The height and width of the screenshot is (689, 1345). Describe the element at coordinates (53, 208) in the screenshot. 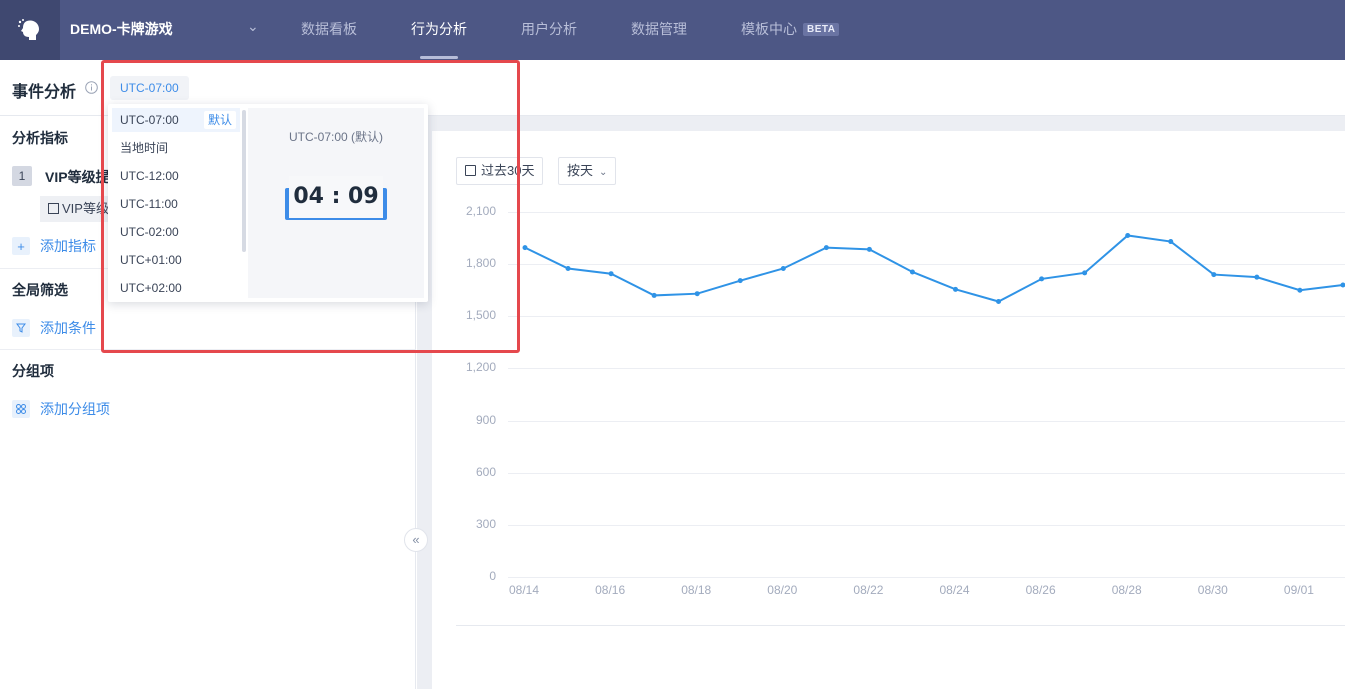

I see `event-icon` at that location.